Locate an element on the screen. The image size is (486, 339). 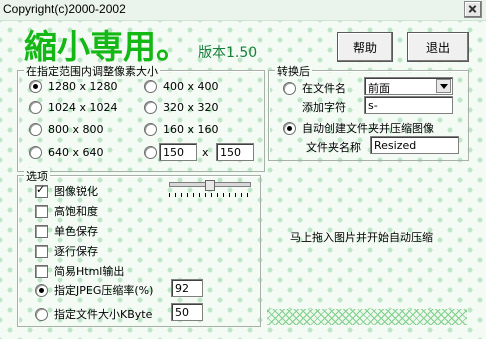
saturation-option: 高饱和度 is located at coordinates (66, 211).